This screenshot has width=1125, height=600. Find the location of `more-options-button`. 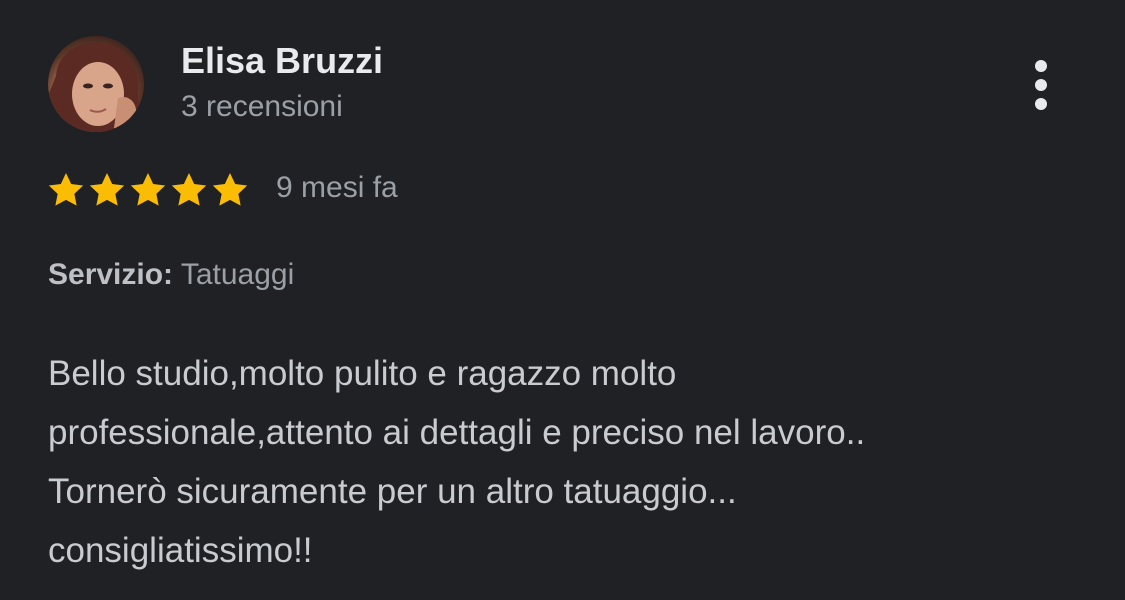

more-options-button is located at coordinates (1041, 85).